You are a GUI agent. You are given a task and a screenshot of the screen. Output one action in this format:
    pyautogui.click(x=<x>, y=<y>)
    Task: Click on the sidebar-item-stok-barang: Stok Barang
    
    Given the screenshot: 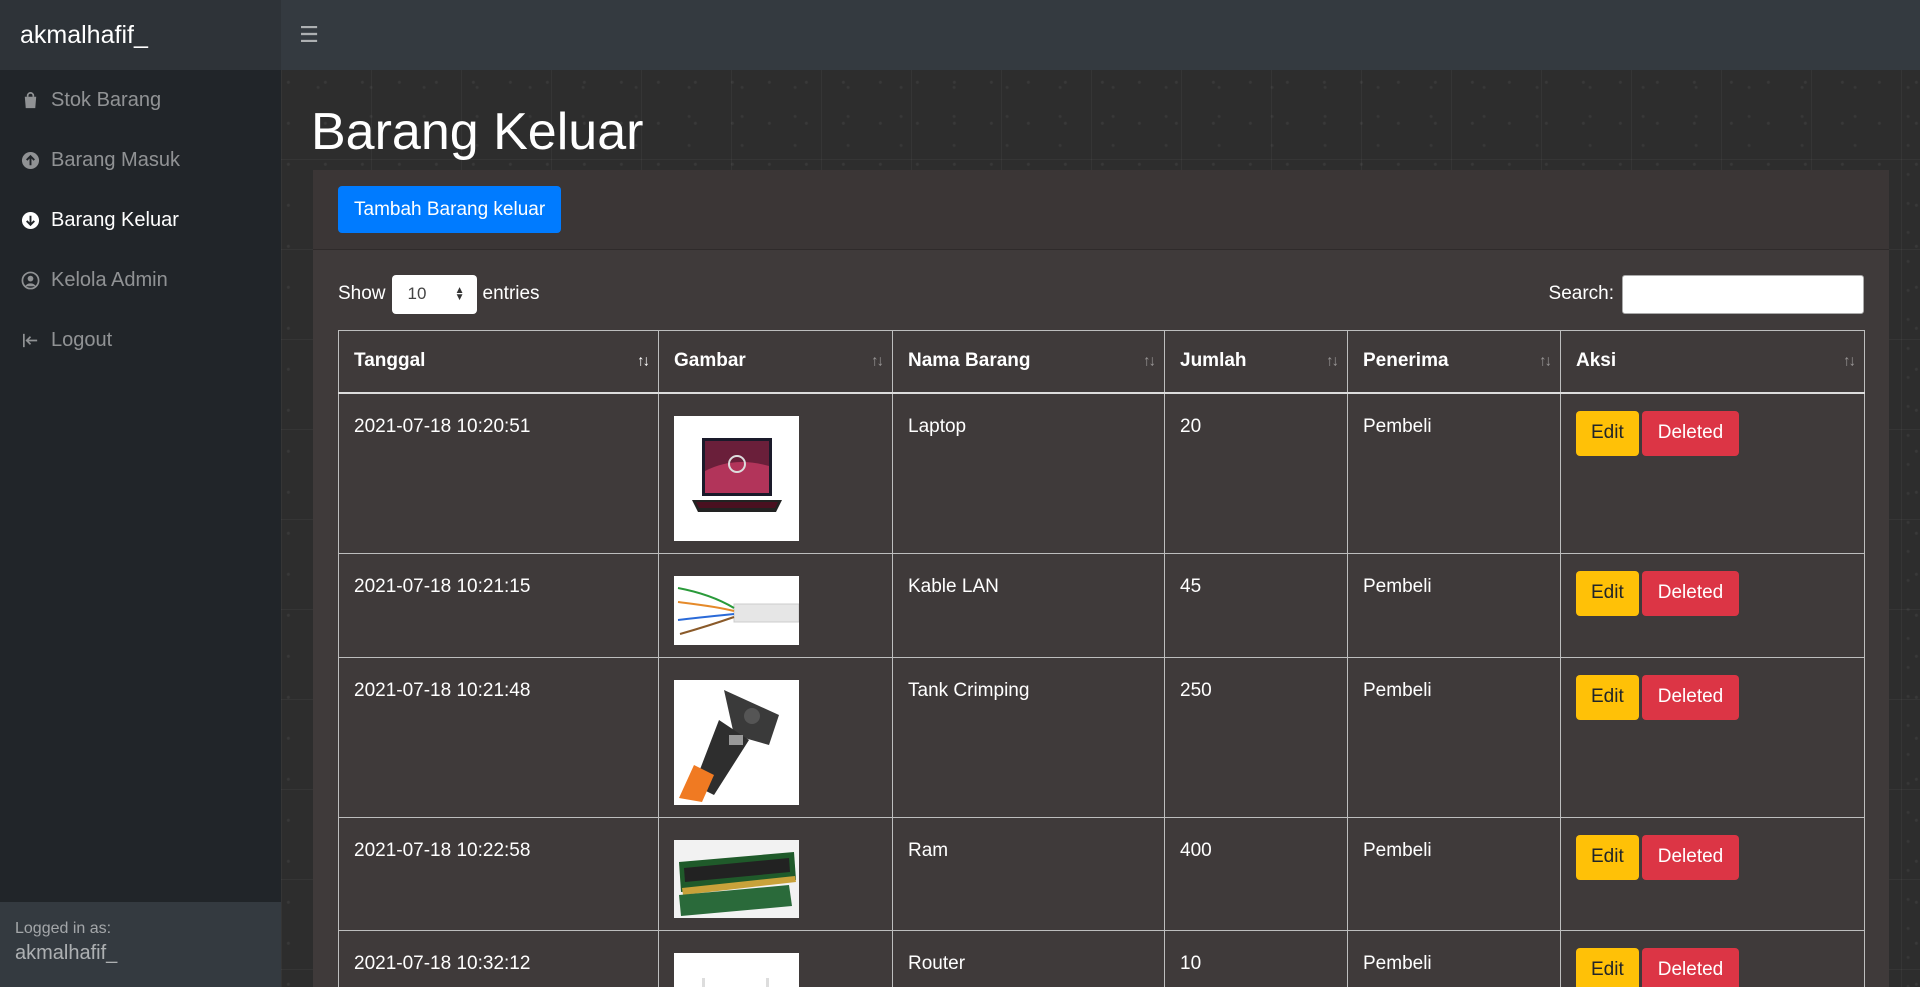 What is the action you would take?
    pyautogui.click(x=140, y=100)
    